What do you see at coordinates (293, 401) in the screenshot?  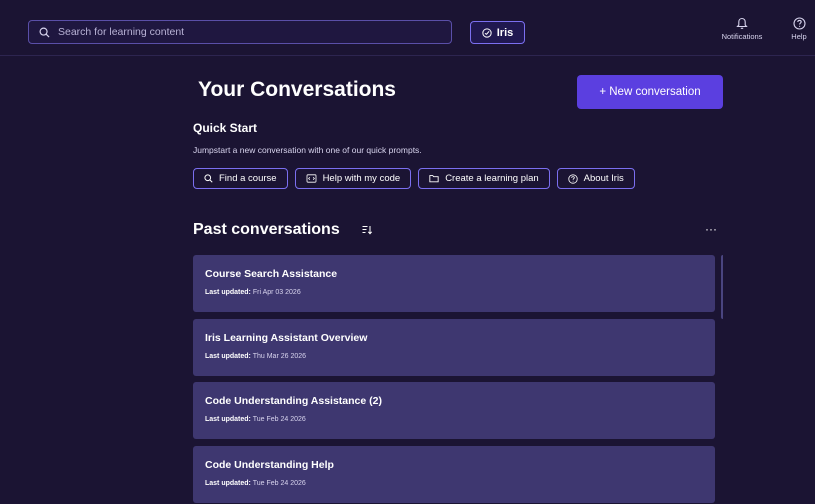 I see `conversation-title: Code Understanding Assistance (2)` at bounding box center [293, 401].